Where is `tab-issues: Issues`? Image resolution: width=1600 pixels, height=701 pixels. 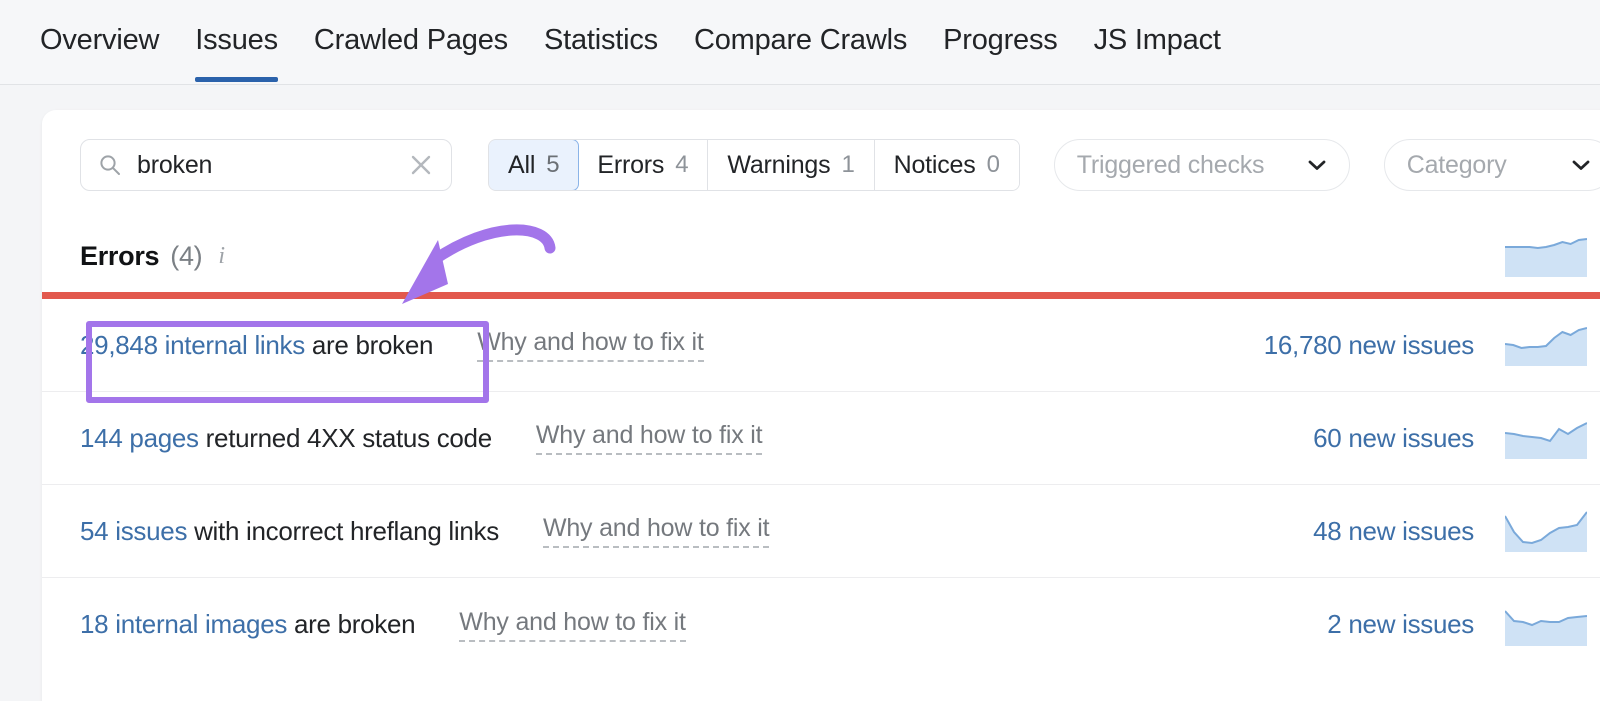 tab-issues: Issues is located at coordinates (236, 52).